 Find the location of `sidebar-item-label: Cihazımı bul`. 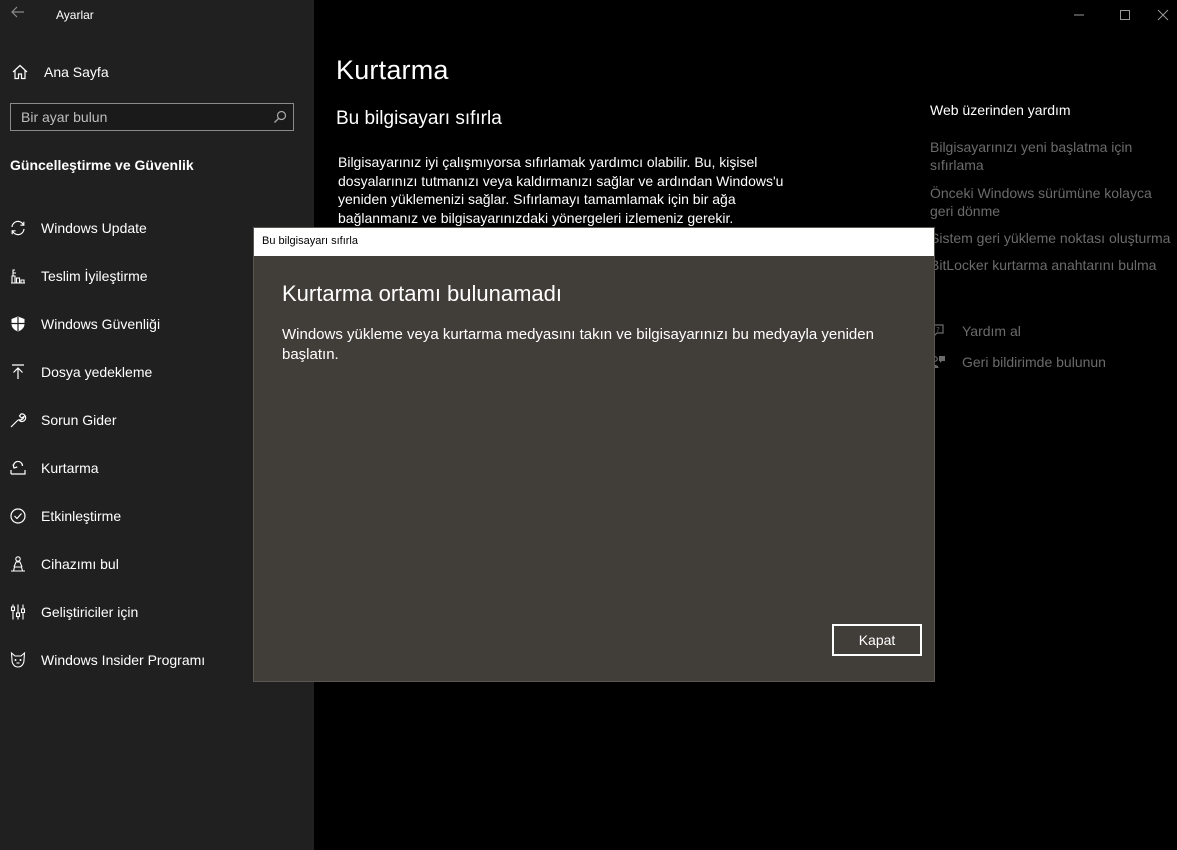

sidebar-item-label: Cihazımı bul is located at coordinates (80, 564).